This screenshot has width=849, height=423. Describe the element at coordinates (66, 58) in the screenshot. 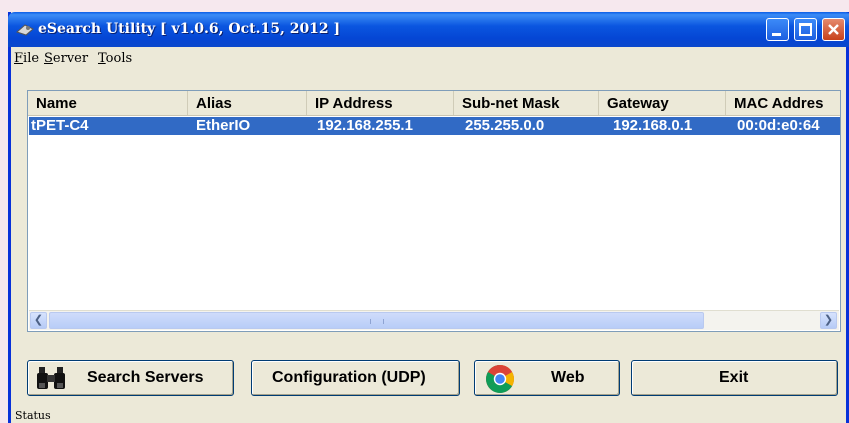

I see `menu-server: Server` at that location.